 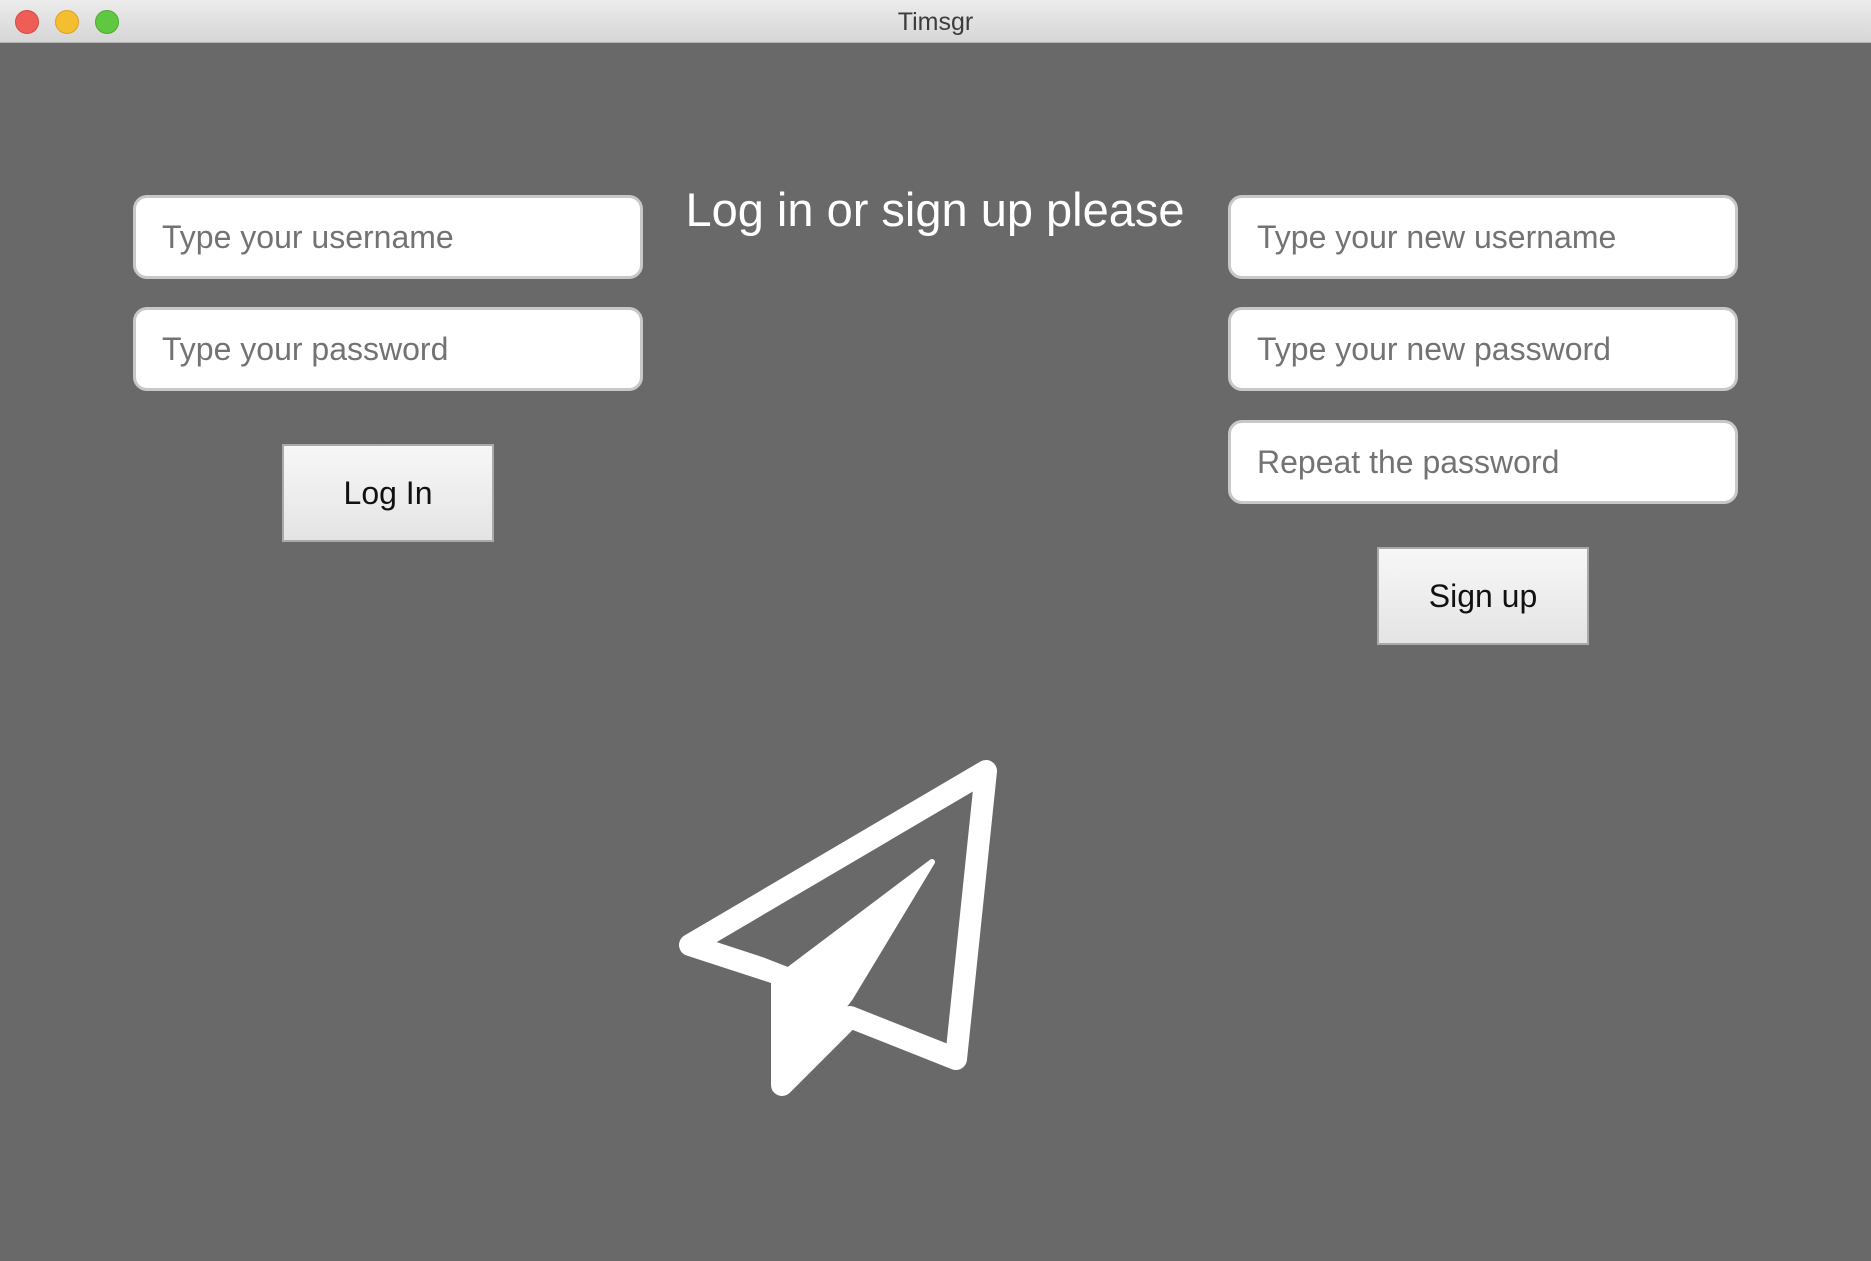 I want to click on login-button: Log In, so click(x=388, y=493).